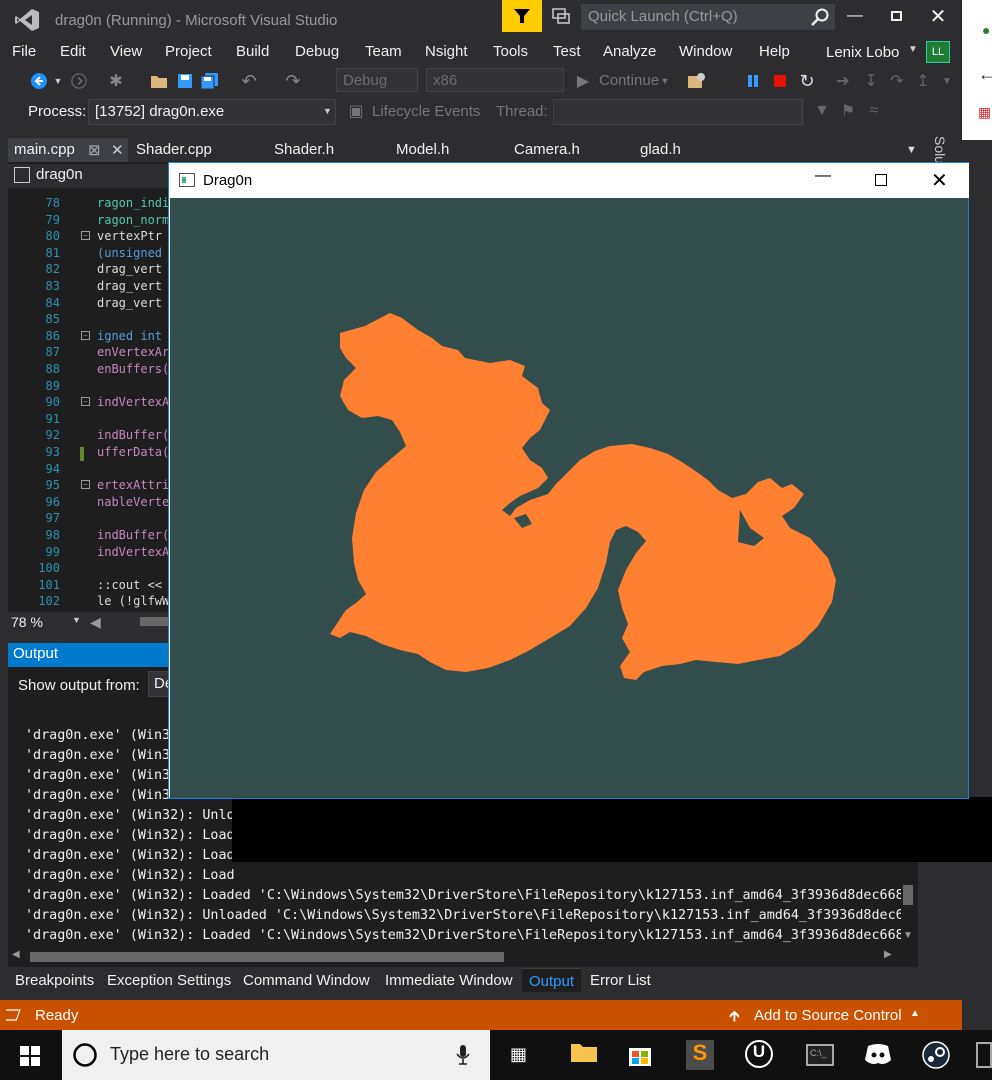  Describe the element at coordinates (843, 81) in the screenshot. I see `show-next-statement-icon: ➔` at that location.